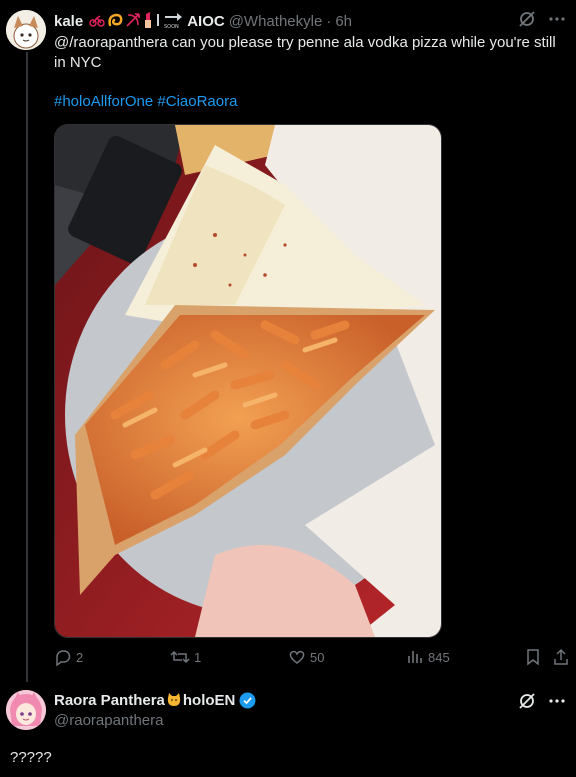 This screenshot has width=576, height=777. I want to click on soon-arrow-icon: SOON, so click(173, 21).